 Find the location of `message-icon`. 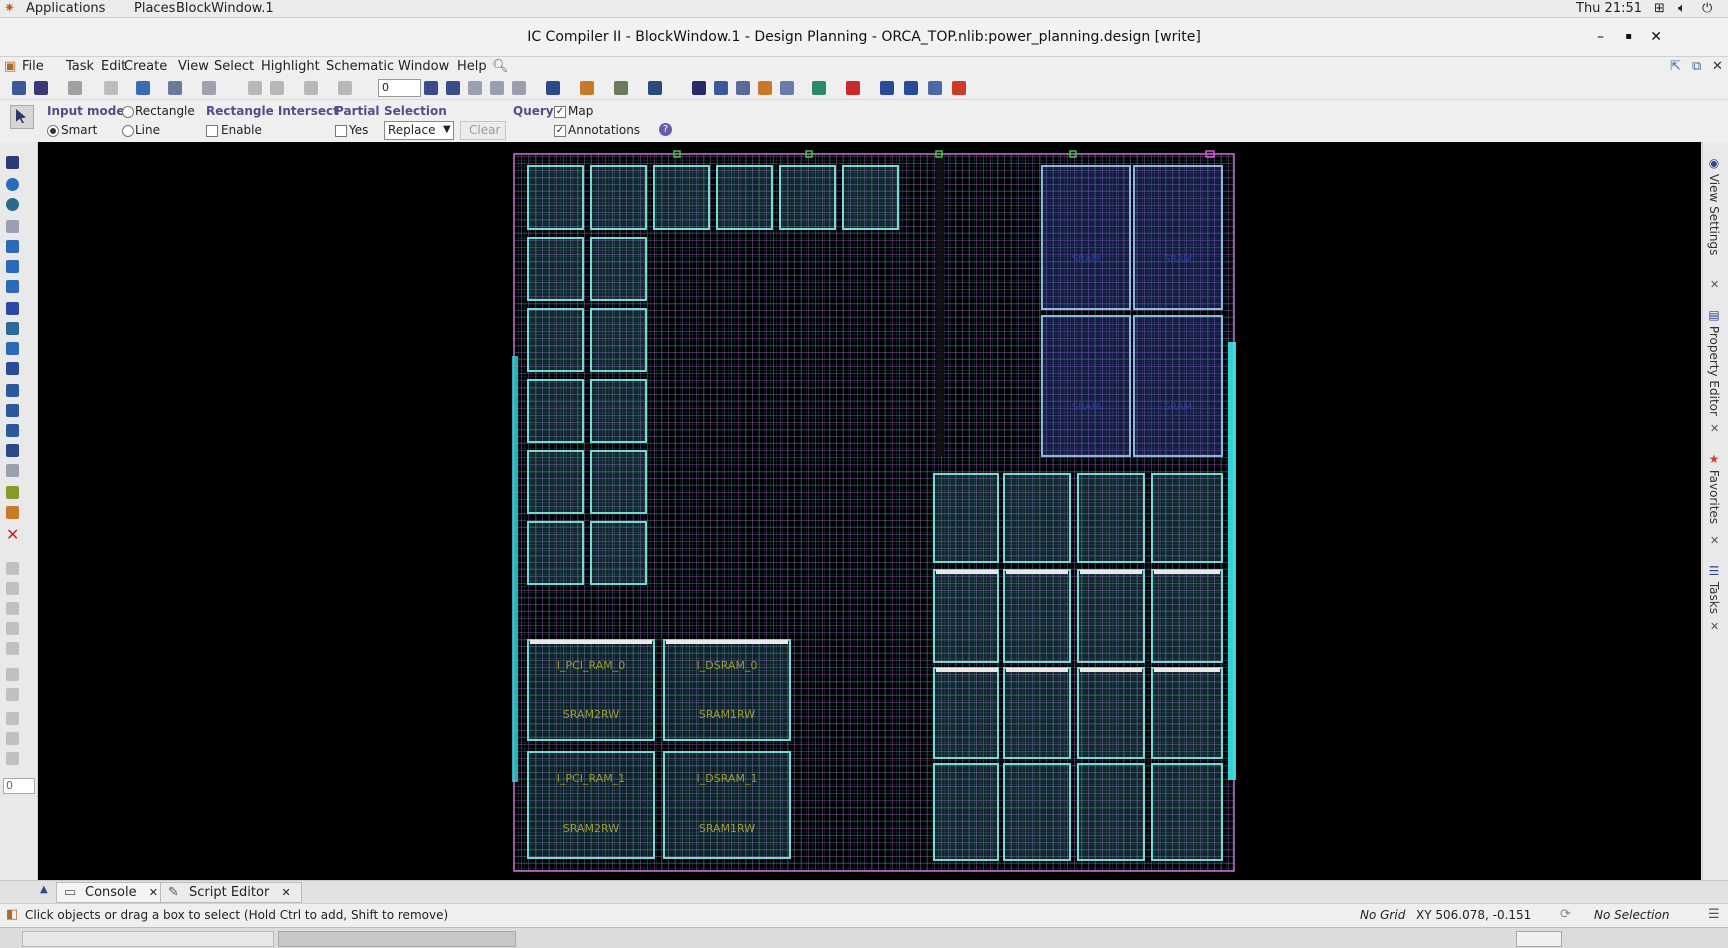

message-icon is located at coordinates (553, 88).